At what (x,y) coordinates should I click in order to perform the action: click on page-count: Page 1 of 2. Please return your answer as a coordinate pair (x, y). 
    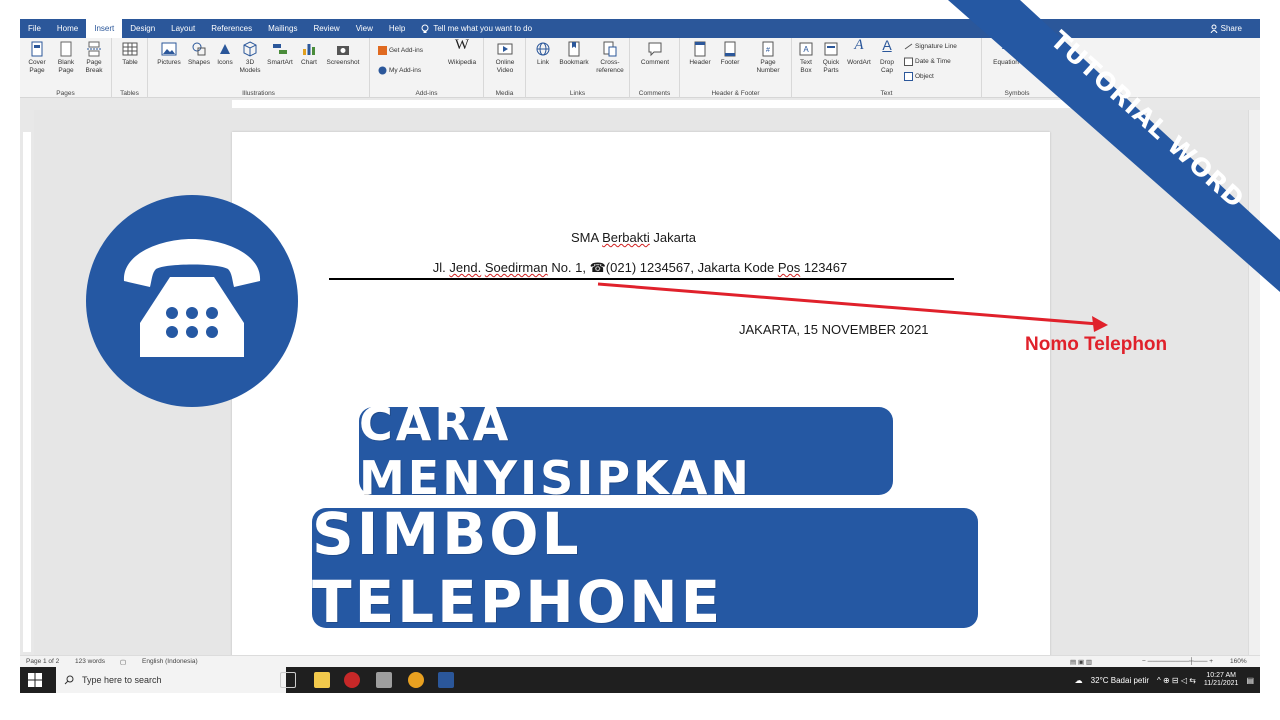
    Looking at the image, I should click on (42, 661).